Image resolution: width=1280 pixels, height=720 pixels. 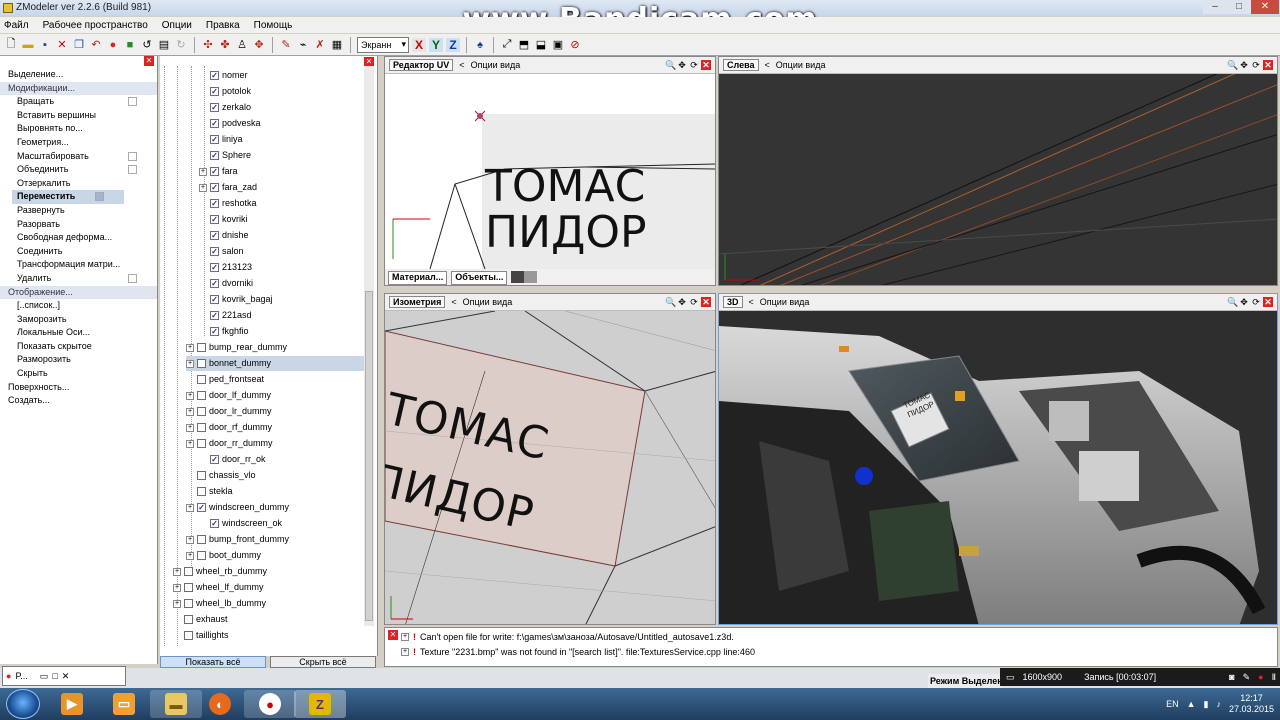 What do you see at coordinates (225, 155) in the screenshot?
I see `tree-row: ✓ Sphere` at bounding box center [225, 155].